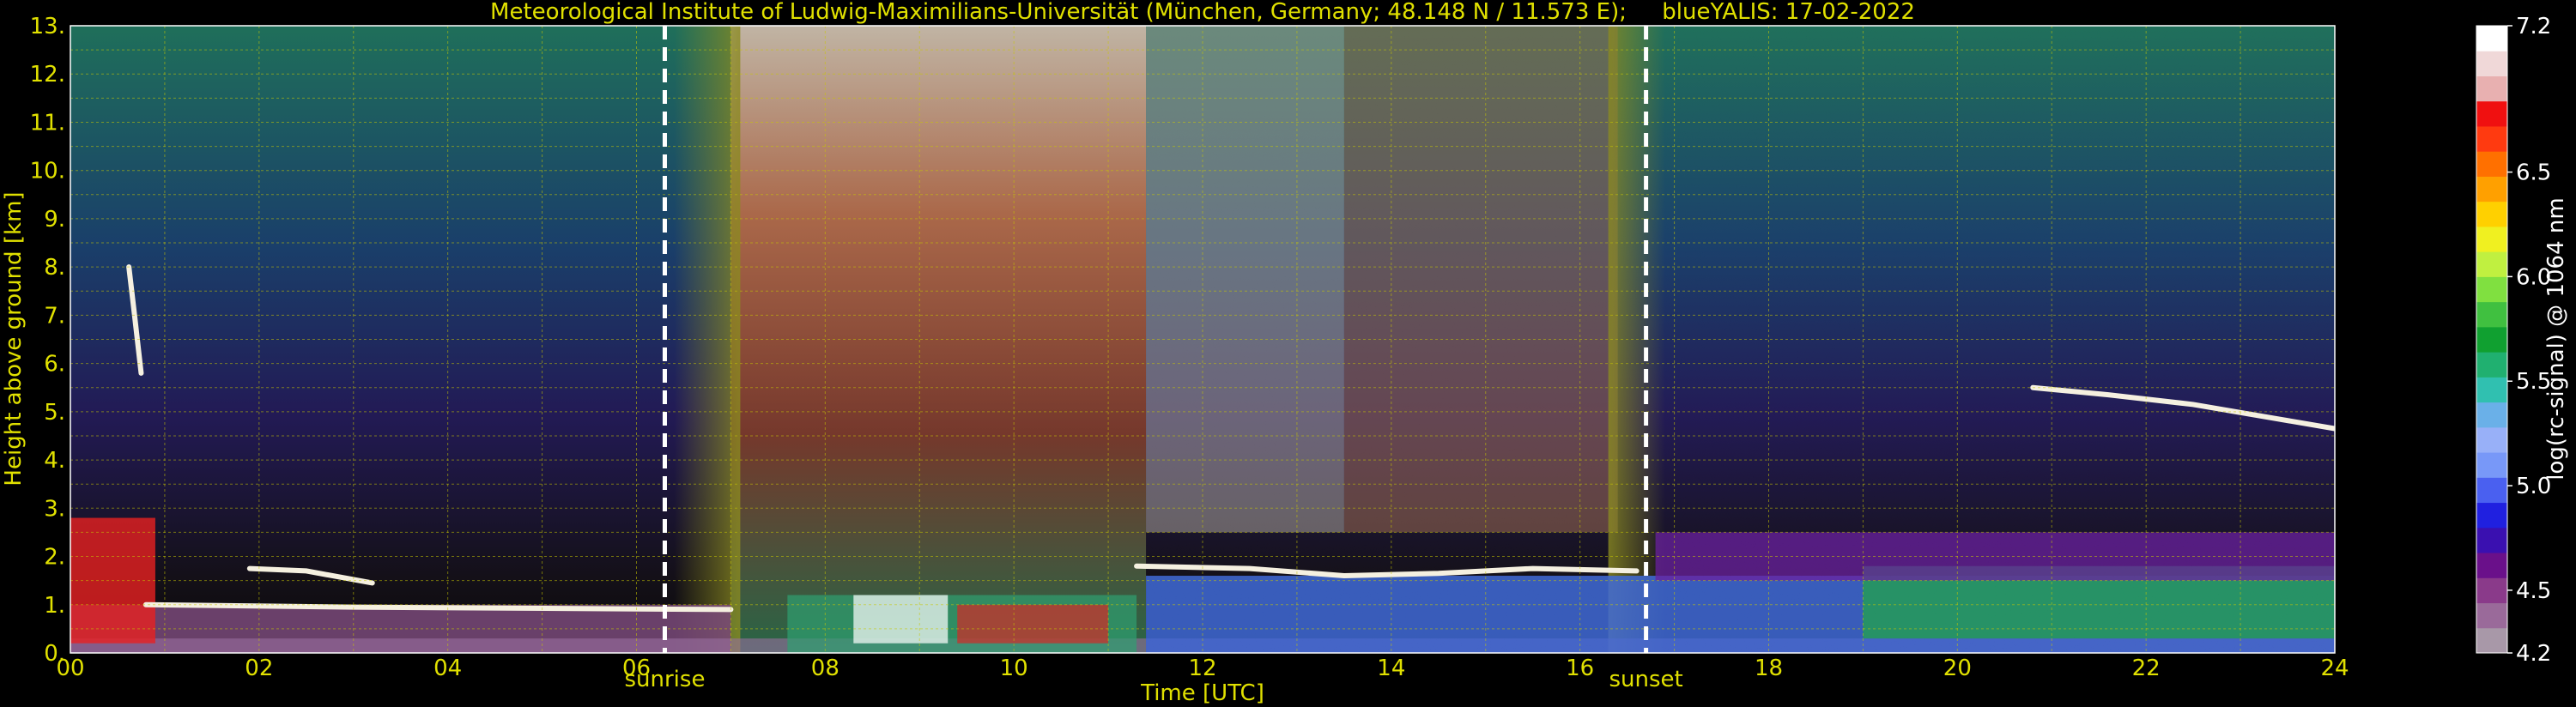 The height and width of the screenshot is (707, 2576). Describe the element at coordinates (47, 340) in the screenshot. I see `y-tick-labels: 0. 1. 2. 3. 4. 5. 6. 7. 8. 9. 10. 11. 12. 13.` at that location.